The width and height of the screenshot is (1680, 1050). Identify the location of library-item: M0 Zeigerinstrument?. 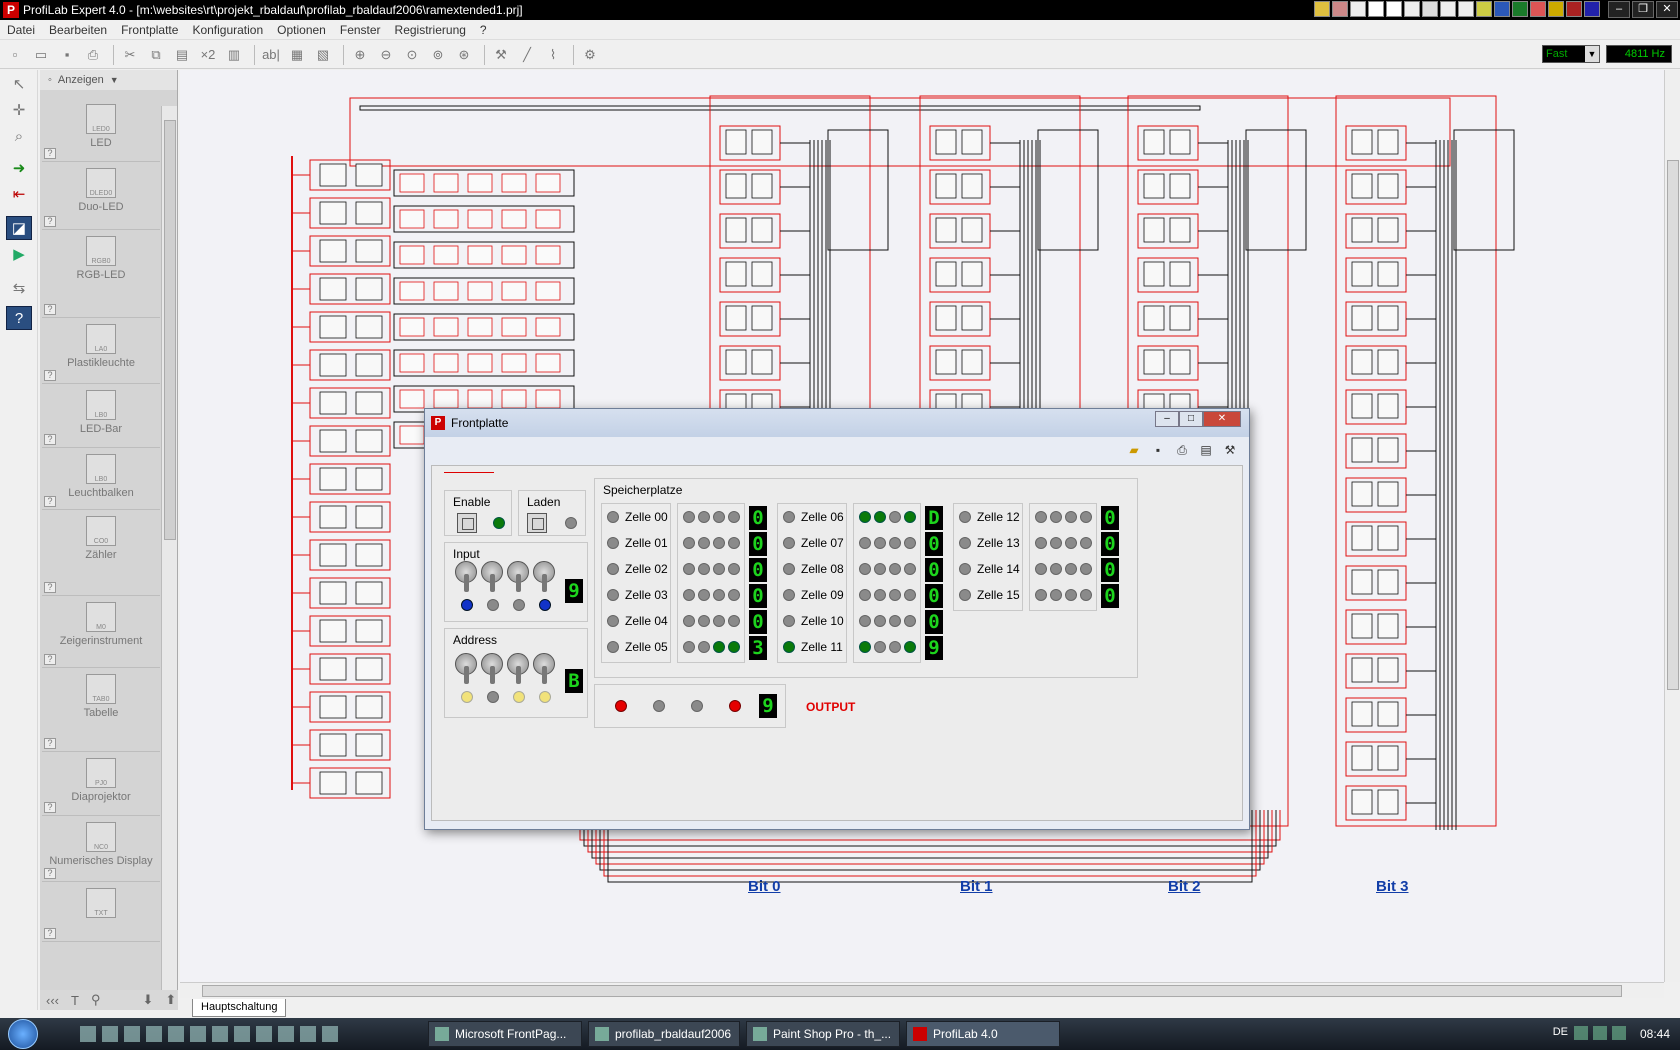
(101, 632).